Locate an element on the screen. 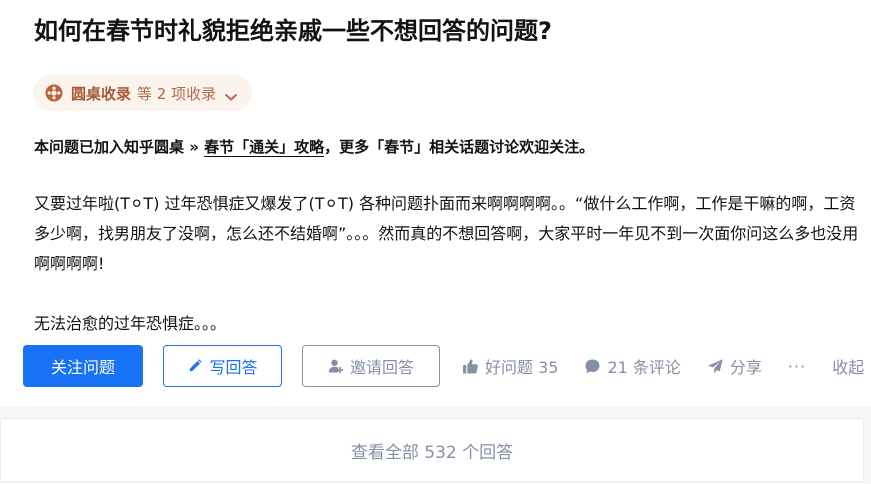 This screenshot has width=871, height=484. comments-button: 21 条评论 is located at coordinates (632, 366).